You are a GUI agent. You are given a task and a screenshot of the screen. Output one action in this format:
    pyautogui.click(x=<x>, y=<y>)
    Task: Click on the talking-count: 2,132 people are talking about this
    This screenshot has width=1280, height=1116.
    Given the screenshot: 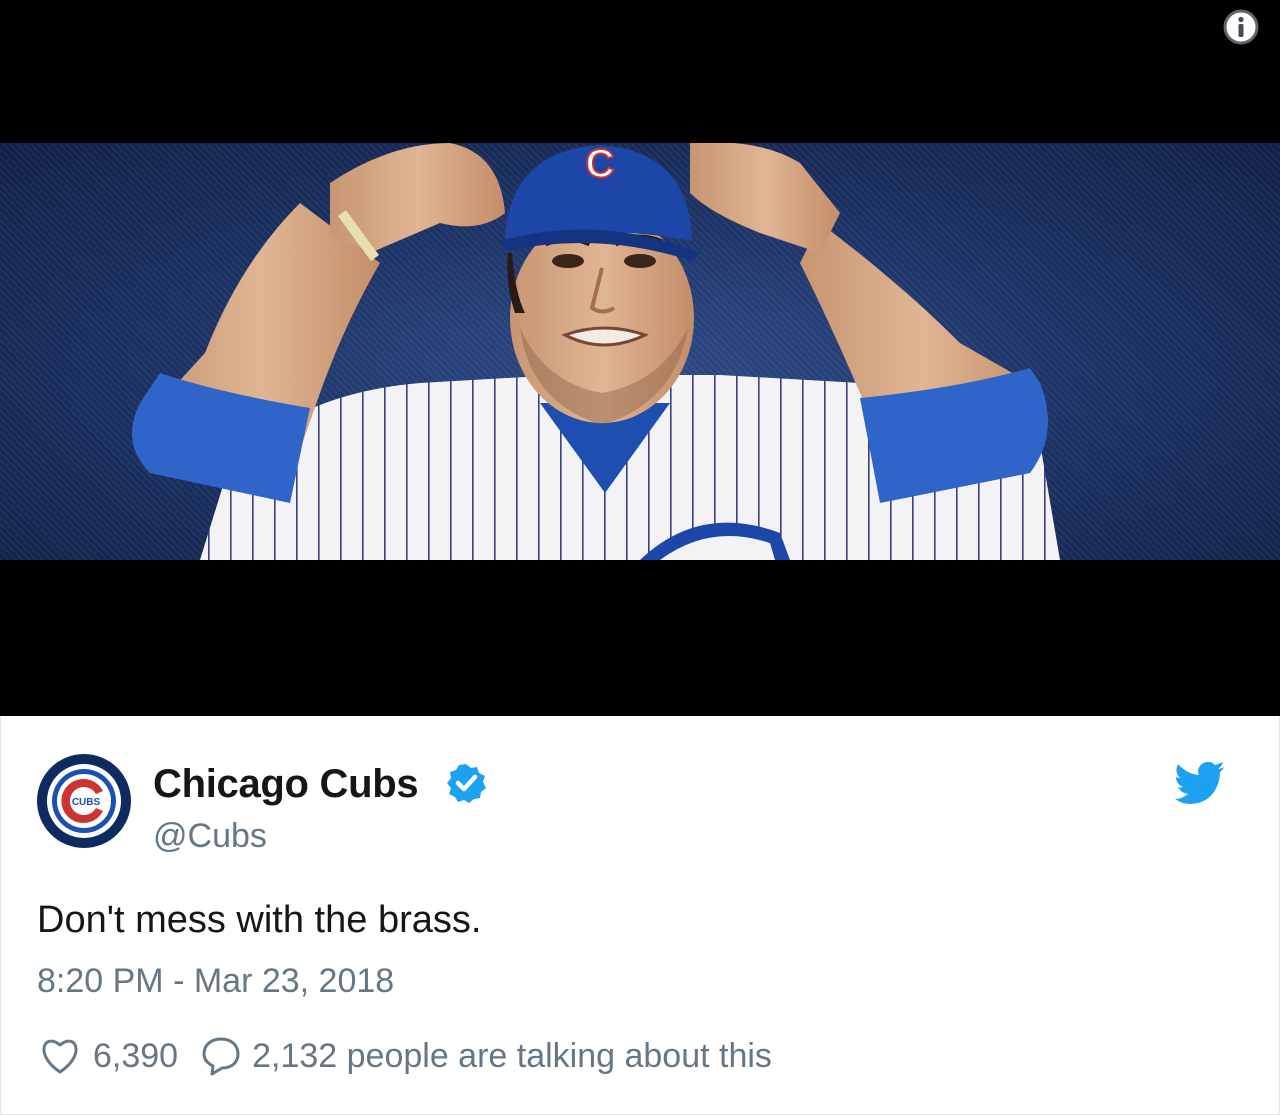 What is the action you would take?
    pyautogui.click(x=512, y=1055)
    